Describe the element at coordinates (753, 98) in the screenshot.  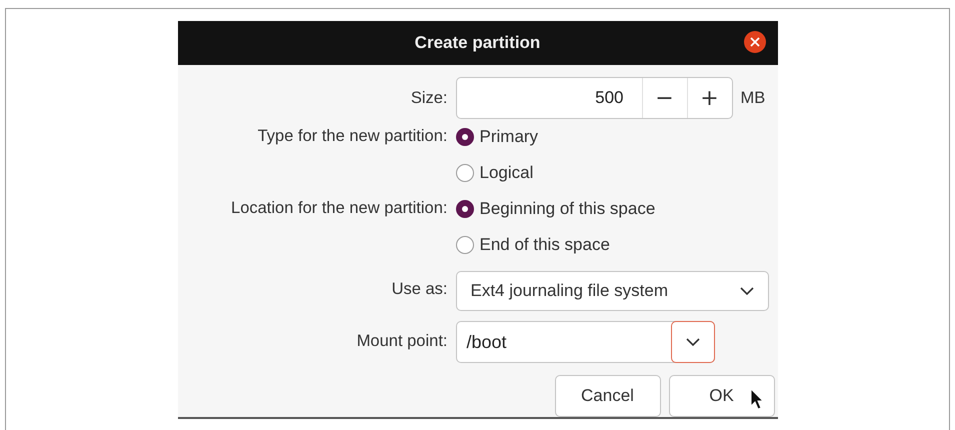
I see `unit-label: MB` at that location.